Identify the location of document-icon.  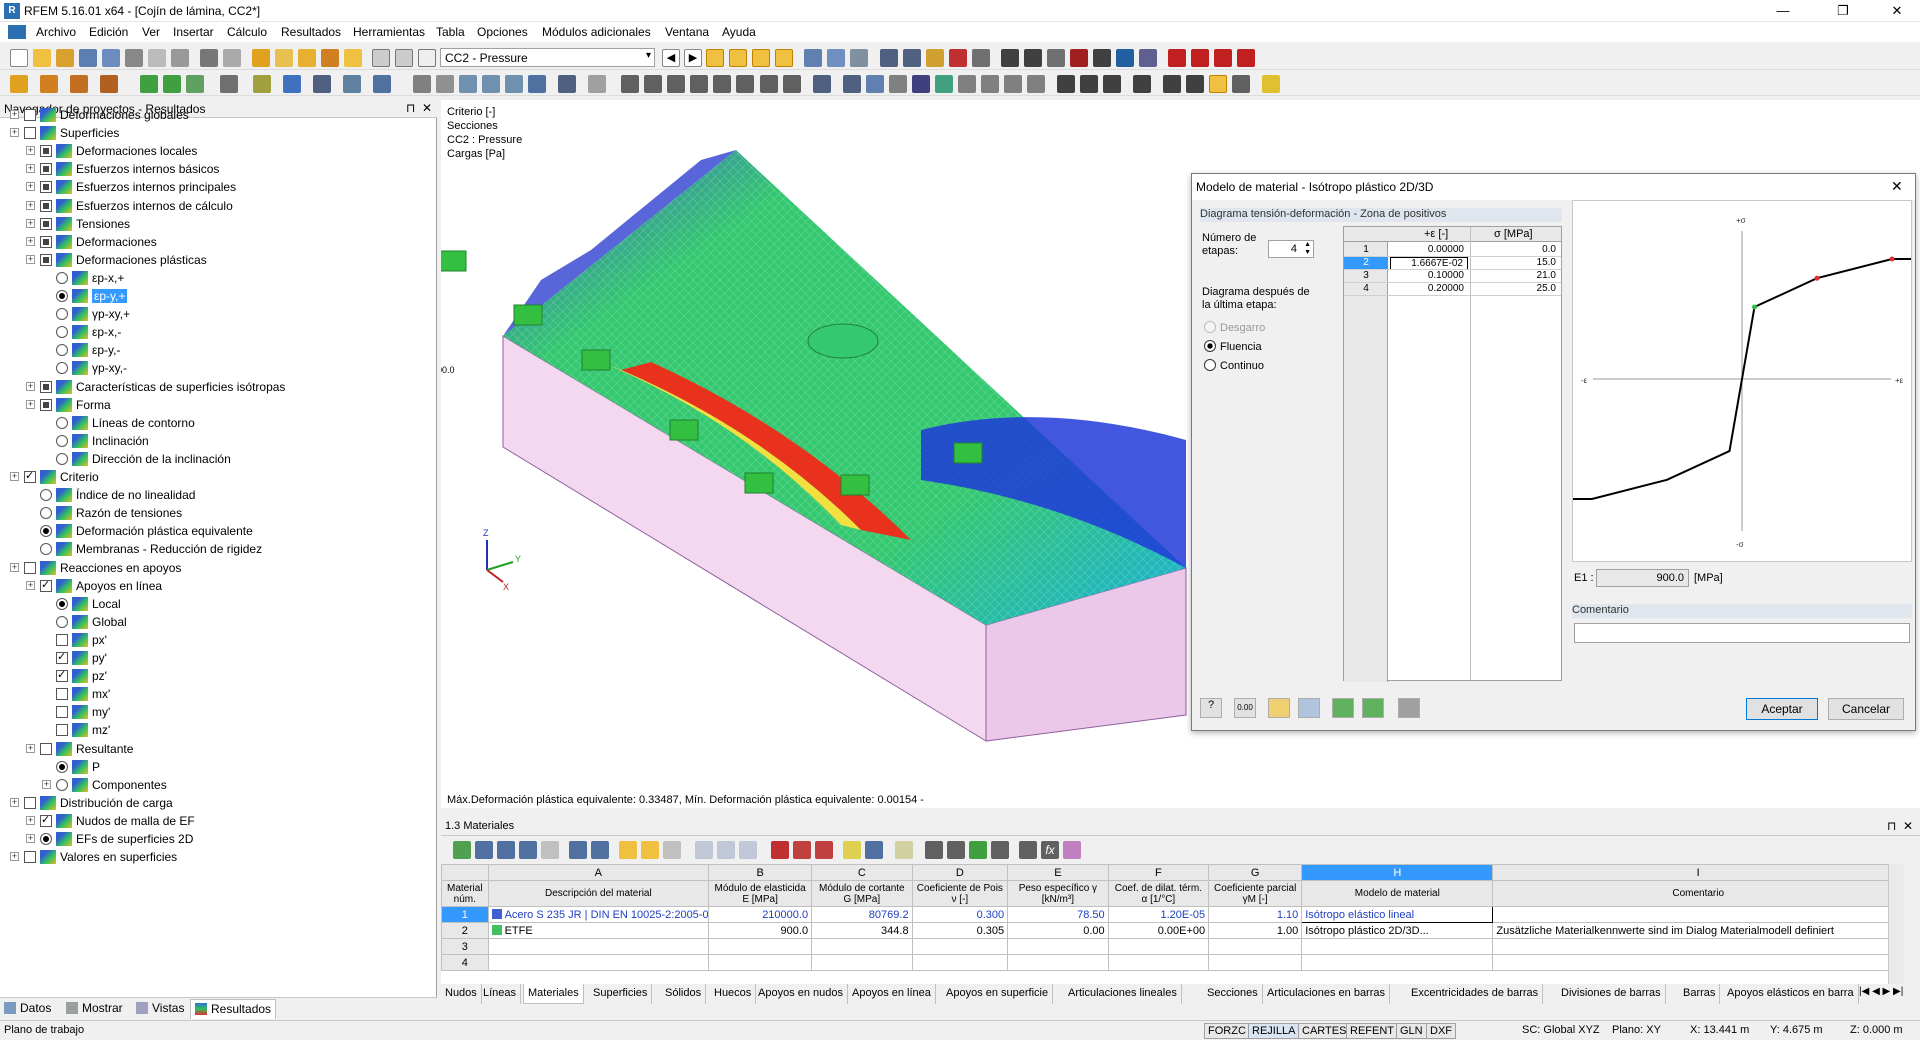
(17, 32).